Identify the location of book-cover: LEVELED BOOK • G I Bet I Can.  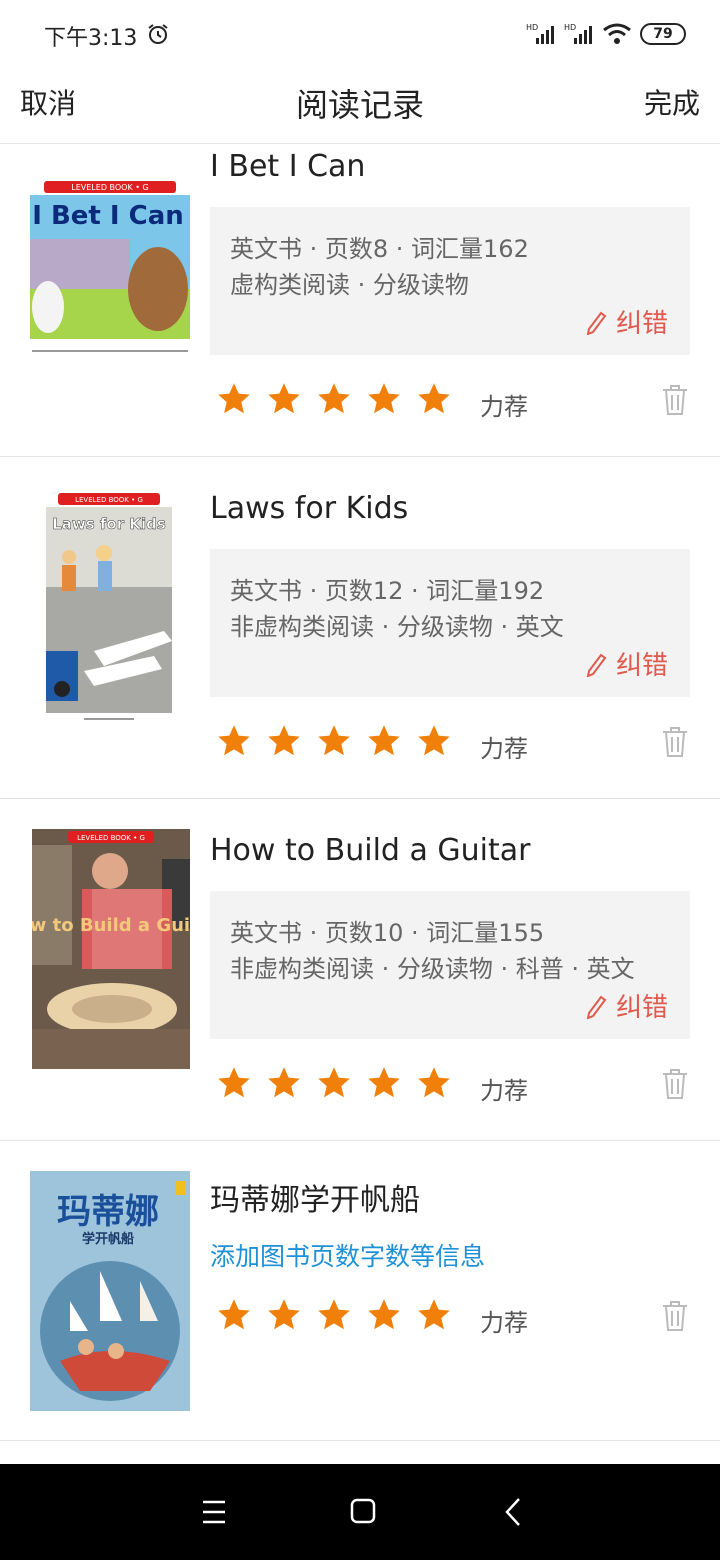
(110, 274).